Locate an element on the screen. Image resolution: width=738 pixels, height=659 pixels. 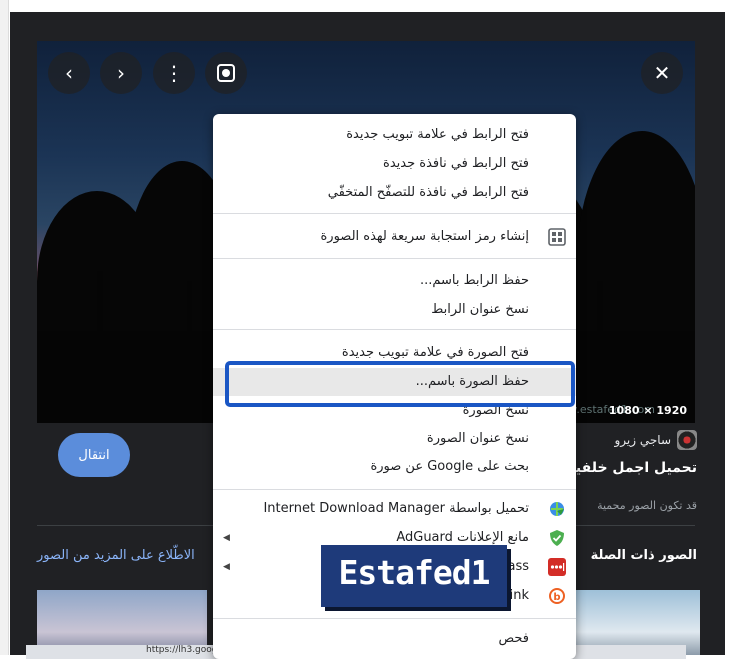
menu-item-open-link-new-window: فتح الرابط في نافذة جديدة is located at coordinates (394, 164).